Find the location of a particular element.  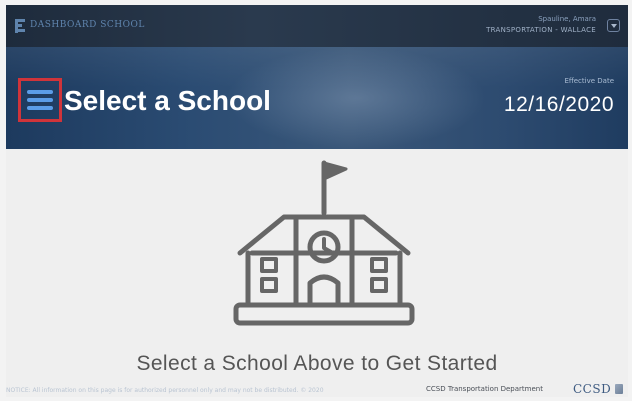

app-logo-icon is located at coordinates (20, 26).